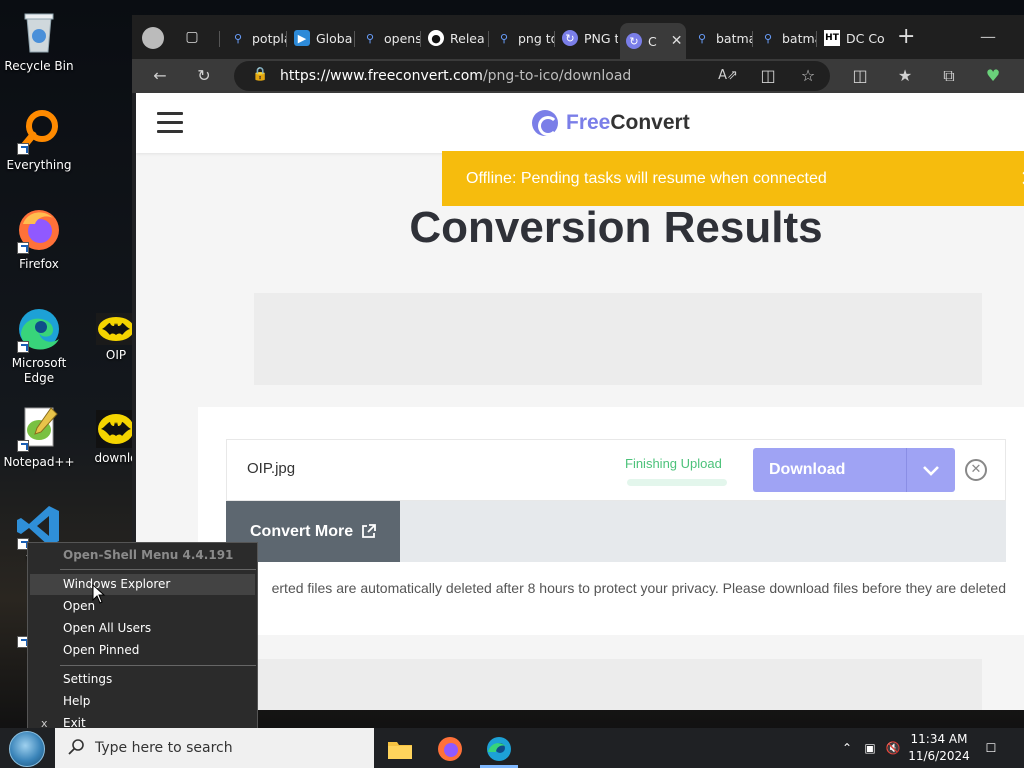 The height and width of the screenshot is (768, 1024). Describe the element at coordinates (388, 38) in the screenshot. I see `tab-openshell-search: ⚲ opens` at that location.